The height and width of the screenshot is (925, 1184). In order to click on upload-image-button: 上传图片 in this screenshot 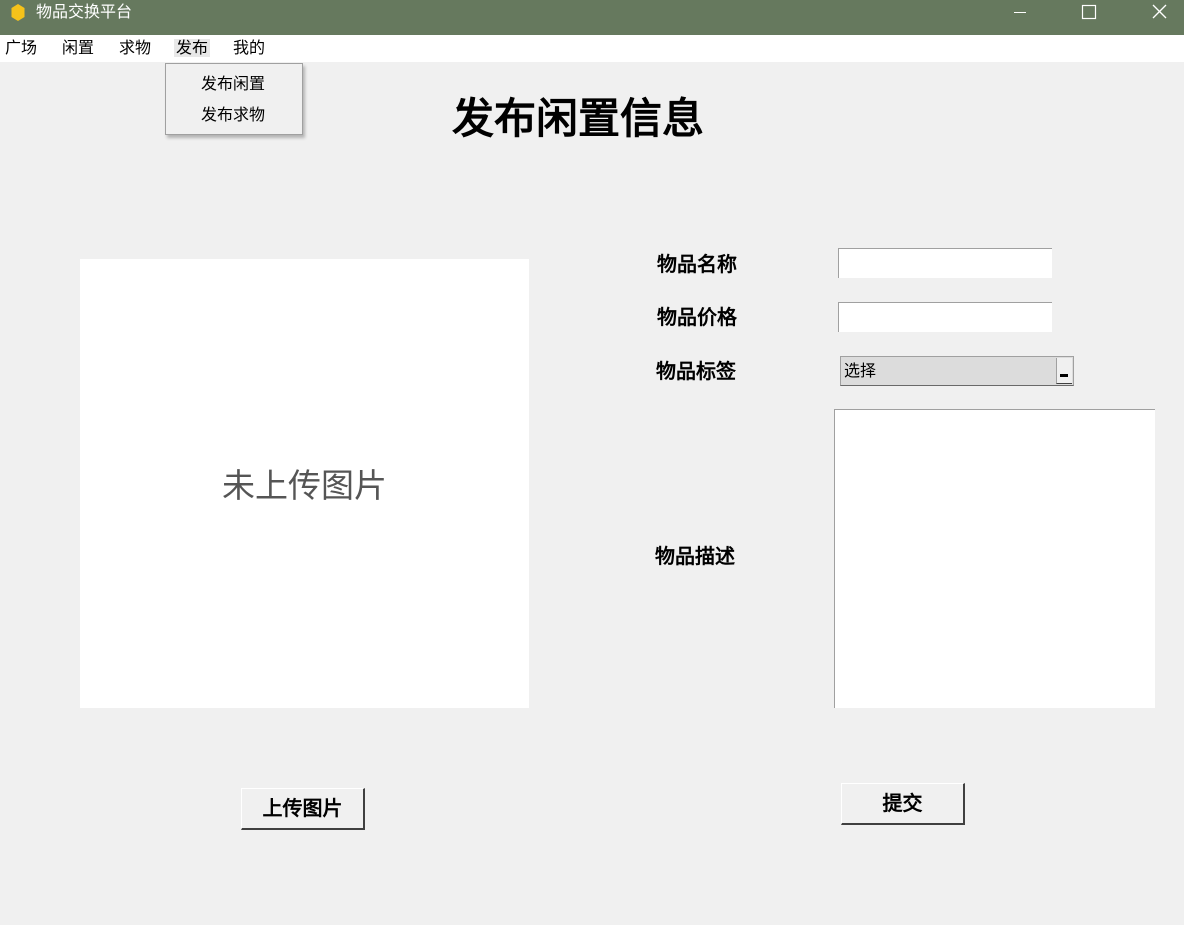, I will do `click(303, 809)`.